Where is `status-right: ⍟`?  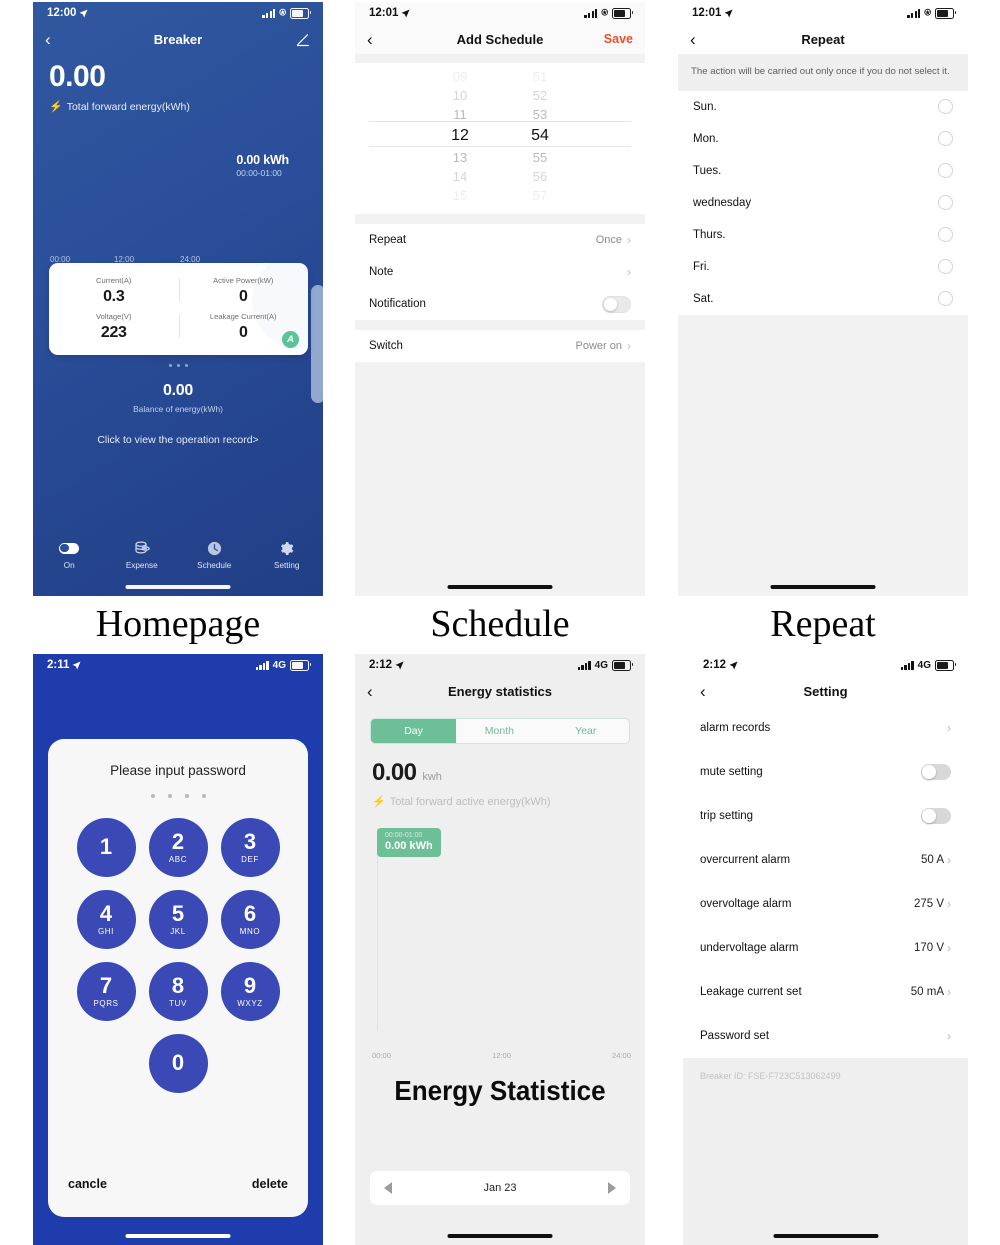 status-right: ⍟ is located at coordinates (287, 13).